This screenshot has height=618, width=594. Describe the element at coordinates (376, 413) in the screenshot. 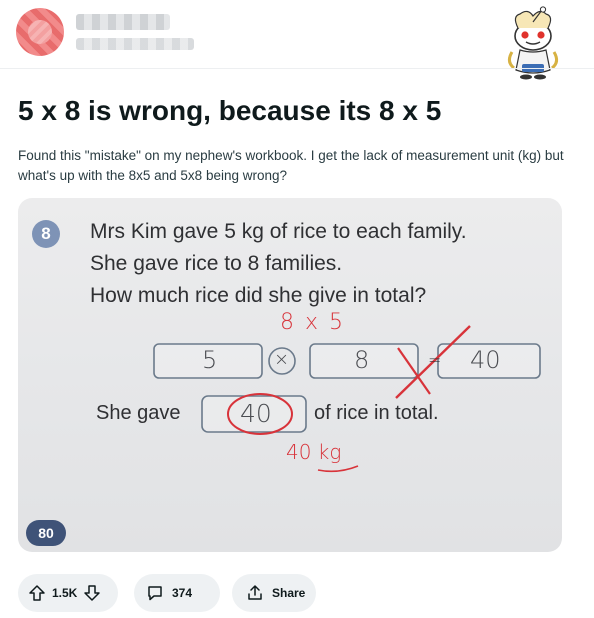

I see `answer-suffix: of rice in total.` at that location.